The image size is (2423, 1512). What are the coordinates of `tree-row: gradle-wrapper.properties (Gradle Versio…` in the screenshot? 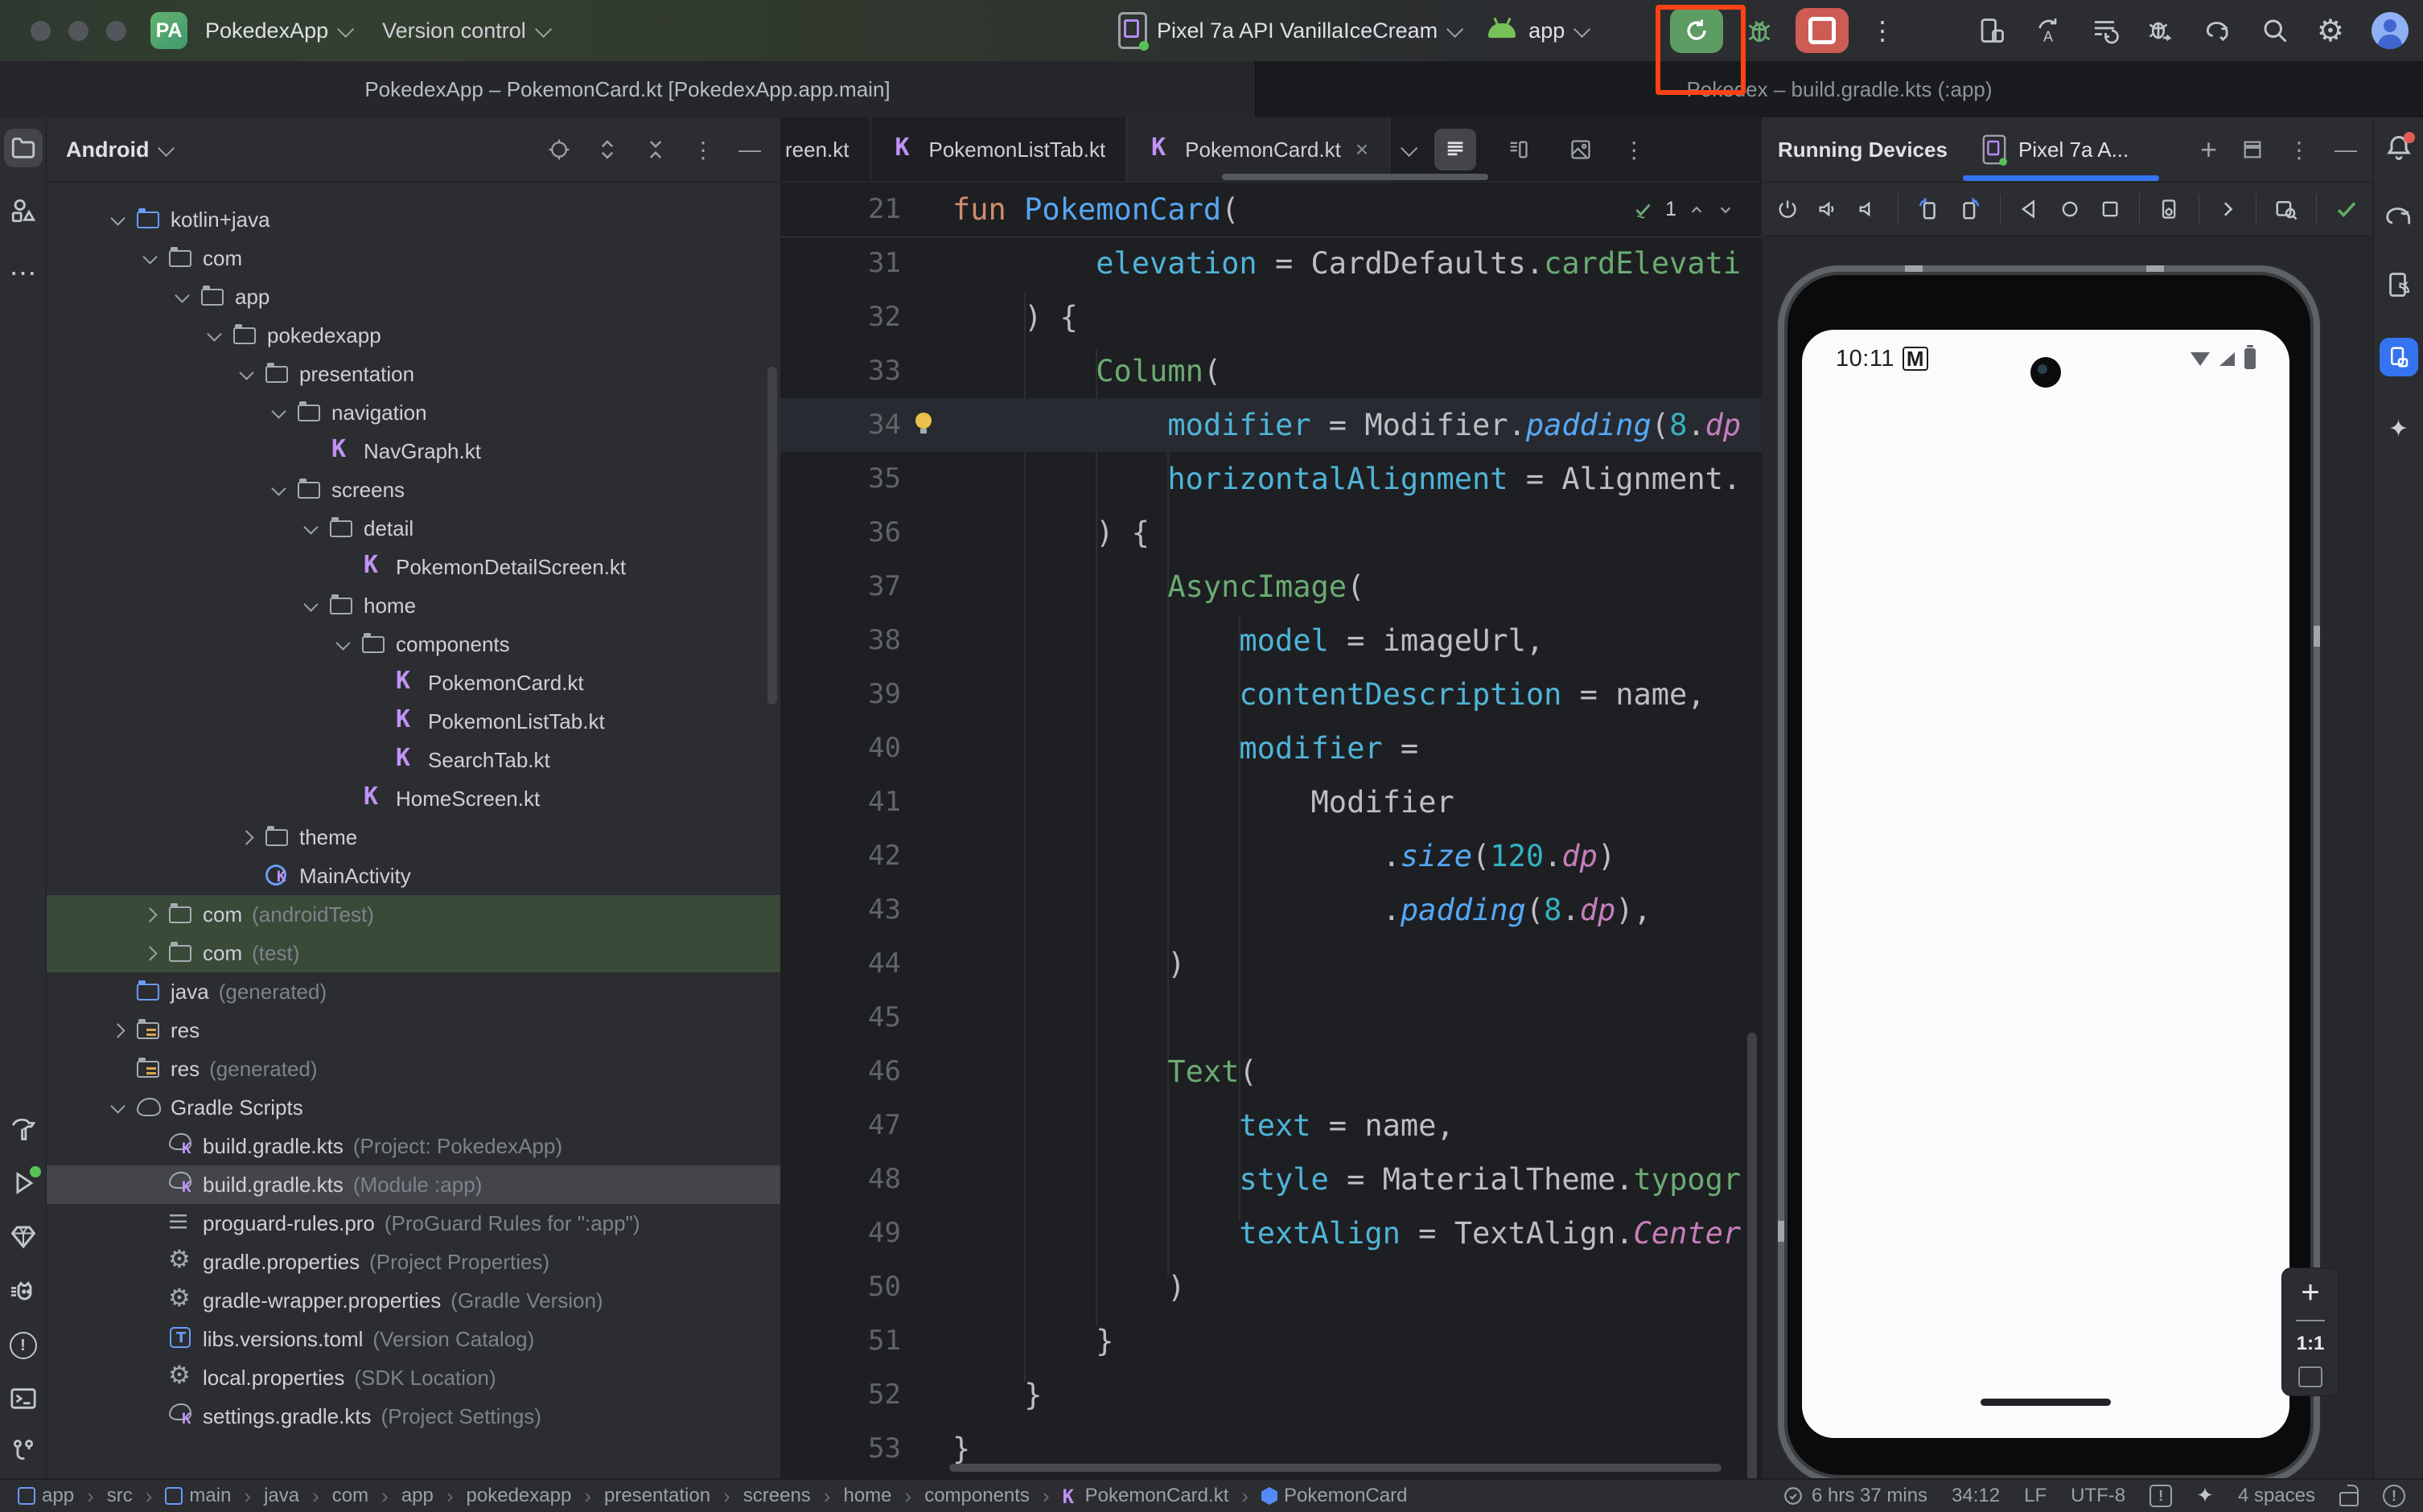 It's located at (413, 1301).